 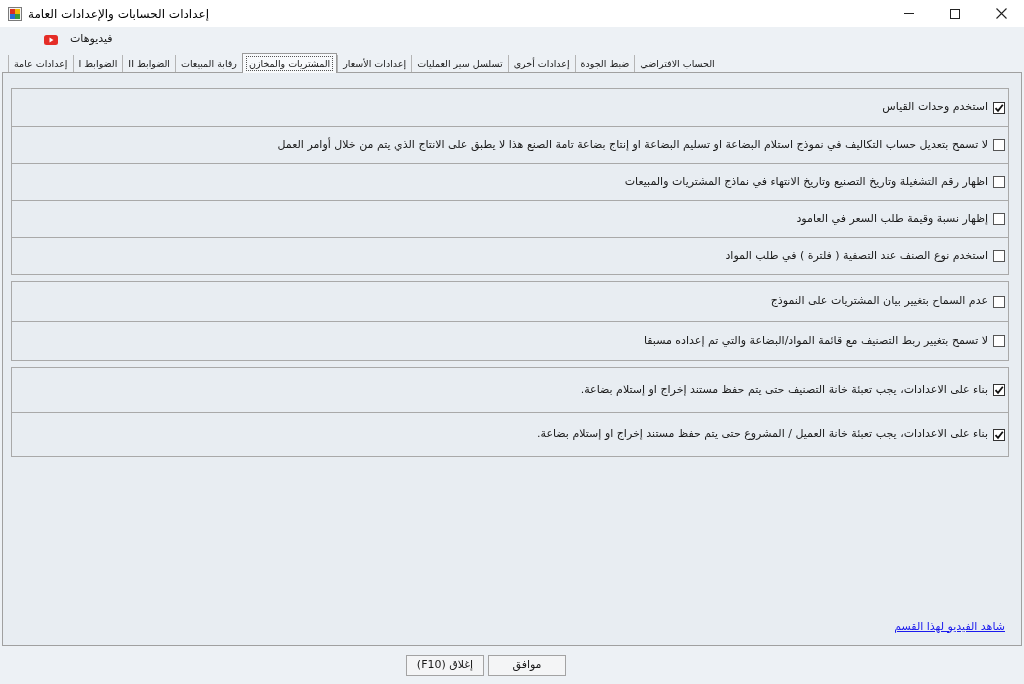 I want to click on checkbox-label: لا تسمح بتعديل حساب التكاليف في نموذج استلام البضاعة او تسليم البضاعة او إنتاج بضاعة تامة الصنع هذا لا يطبق على الانتاج الذي يتم من خلال أوامر العمل, so click(x=632, y=145).